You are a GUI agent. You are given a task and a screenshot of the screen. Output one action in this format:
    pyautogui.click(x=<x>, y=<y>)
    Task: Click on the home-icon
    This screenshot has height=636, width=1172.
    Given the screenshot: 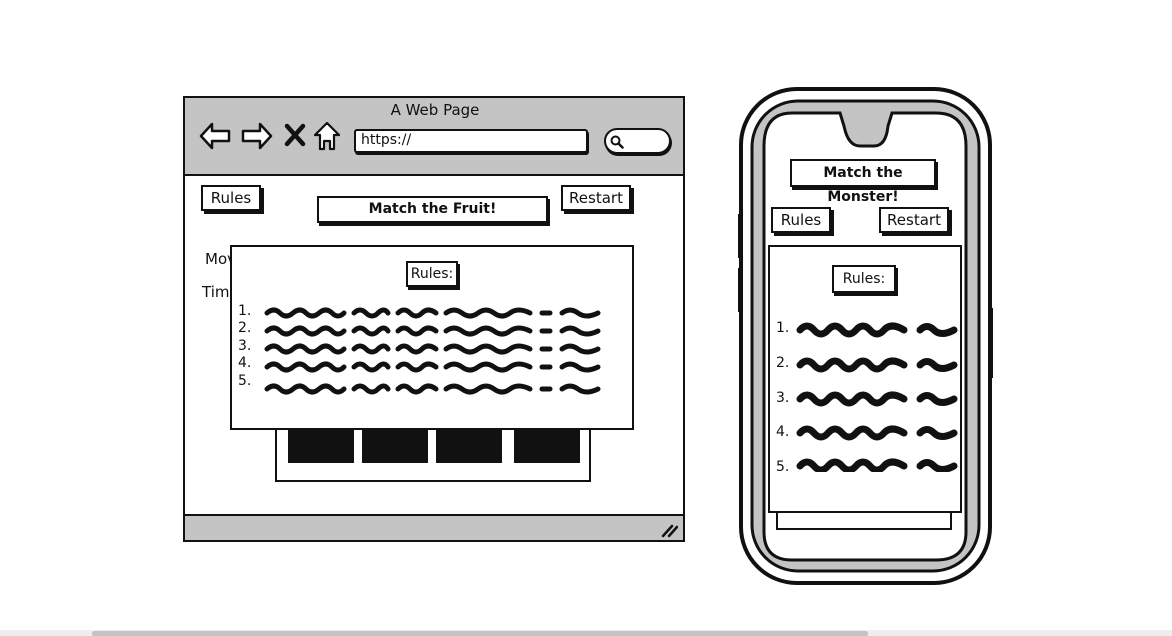 What is the action you would take?
    pyautogui.click(x=327, y=136)
    